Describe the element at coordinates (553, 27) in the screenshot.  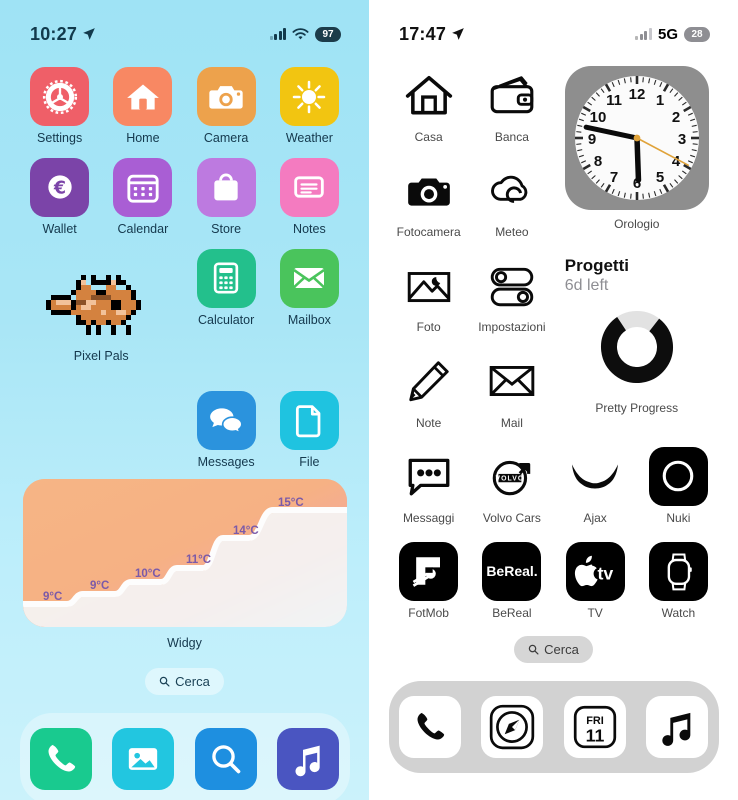
I see `status-bar-right: 17:47 5G 28` at that location.